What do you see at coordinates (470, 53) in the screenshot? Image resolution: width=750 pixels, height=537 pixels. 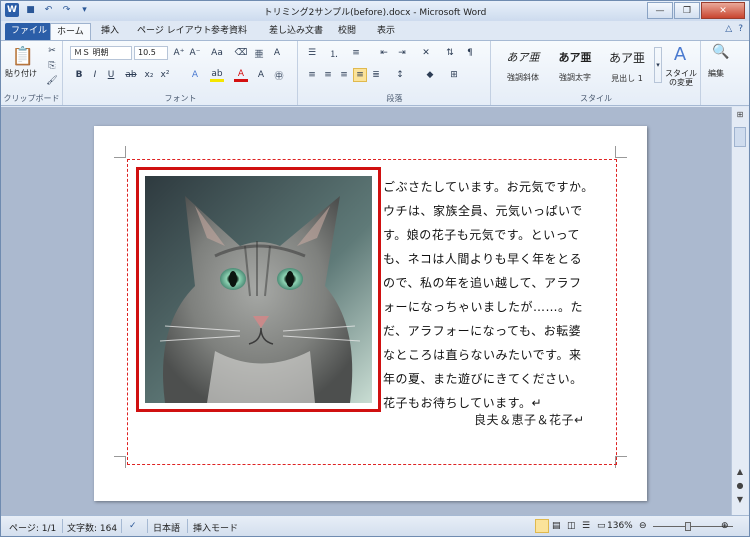 I see `show-marks-icon: ¶` at bounding box center [470, 53].